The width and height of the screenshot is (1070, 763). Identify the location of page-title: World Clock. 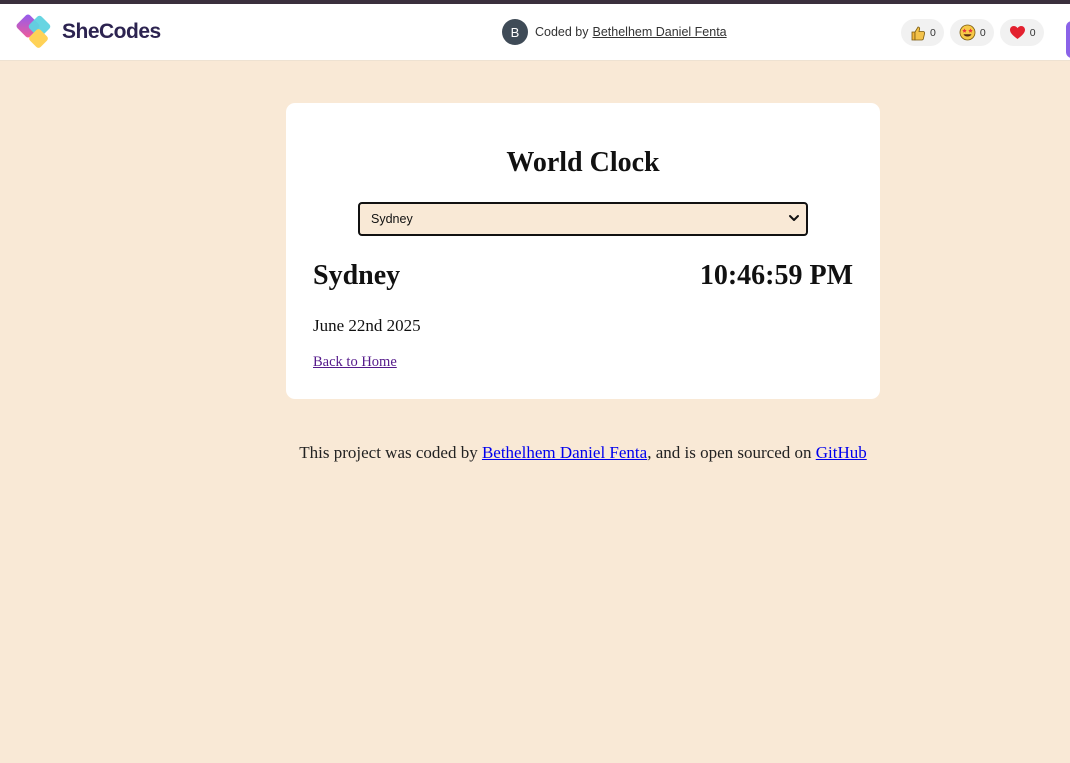
(583, 162).